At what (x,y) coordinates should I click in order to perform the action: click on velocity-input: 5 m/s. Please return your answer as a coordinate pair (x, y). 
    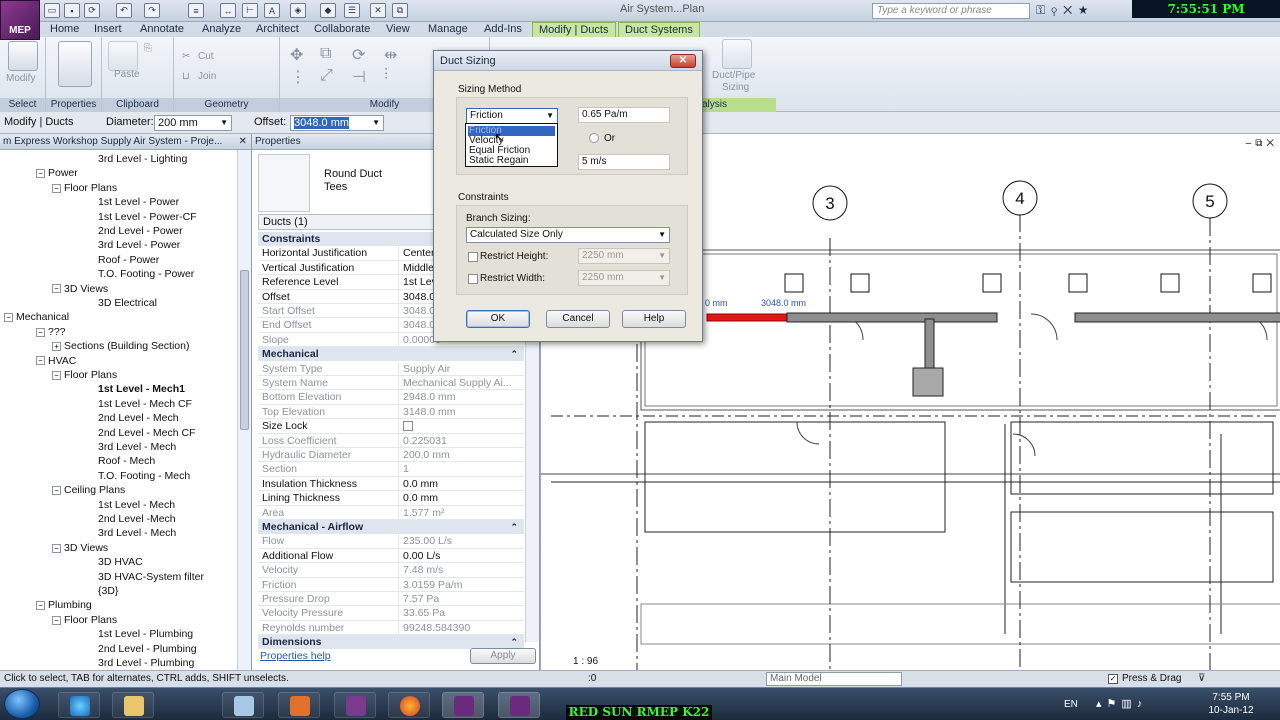
    Looking at the image, I should click on (624, 162).